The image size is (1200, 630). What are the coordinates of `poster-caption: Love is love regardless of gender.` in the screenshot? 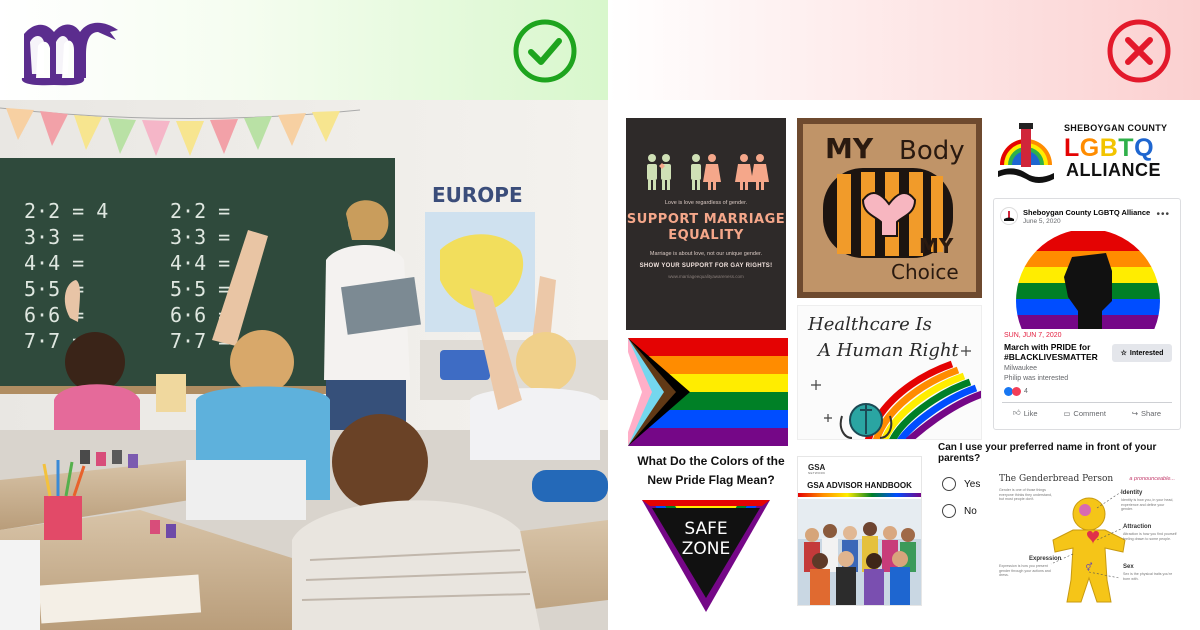 It's located at (706, 203).